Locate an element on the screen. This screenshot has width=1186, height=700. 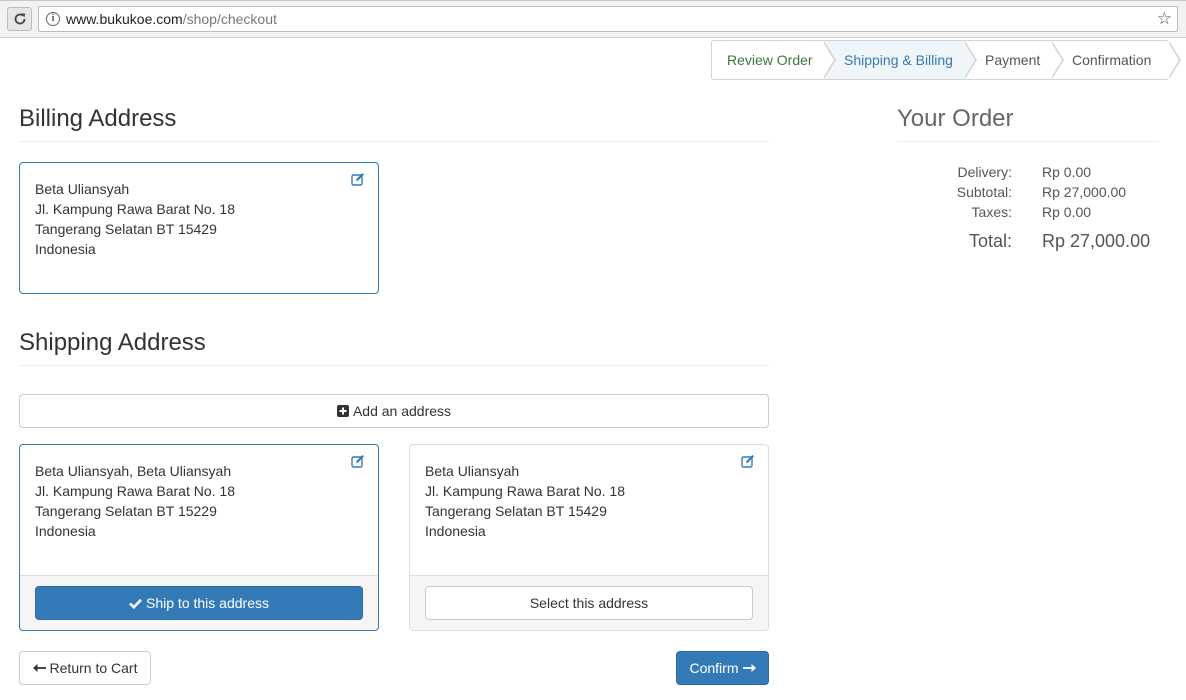
card-footer: Select this address is located at coordinates (589, 602).